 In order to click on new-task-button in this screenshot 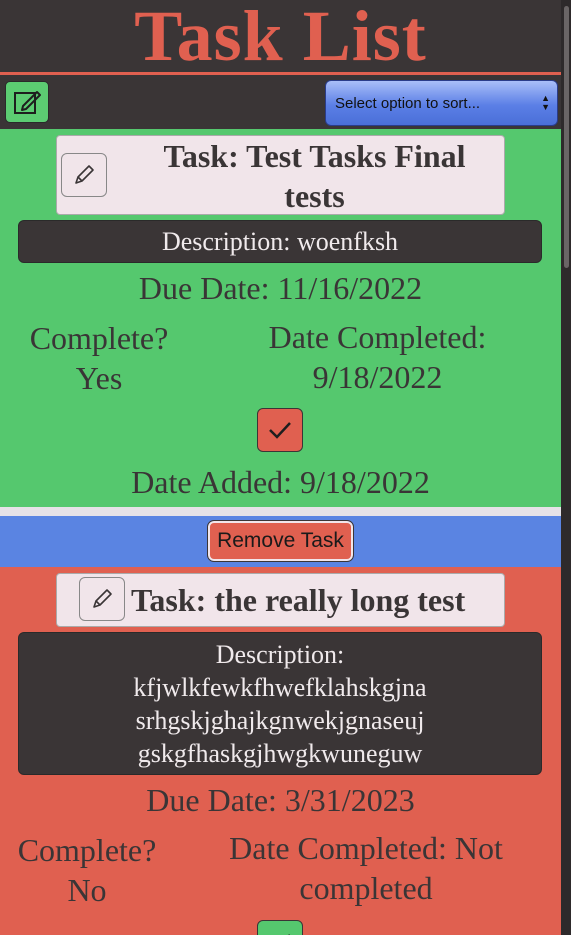, I will do `click(27, 102)`.